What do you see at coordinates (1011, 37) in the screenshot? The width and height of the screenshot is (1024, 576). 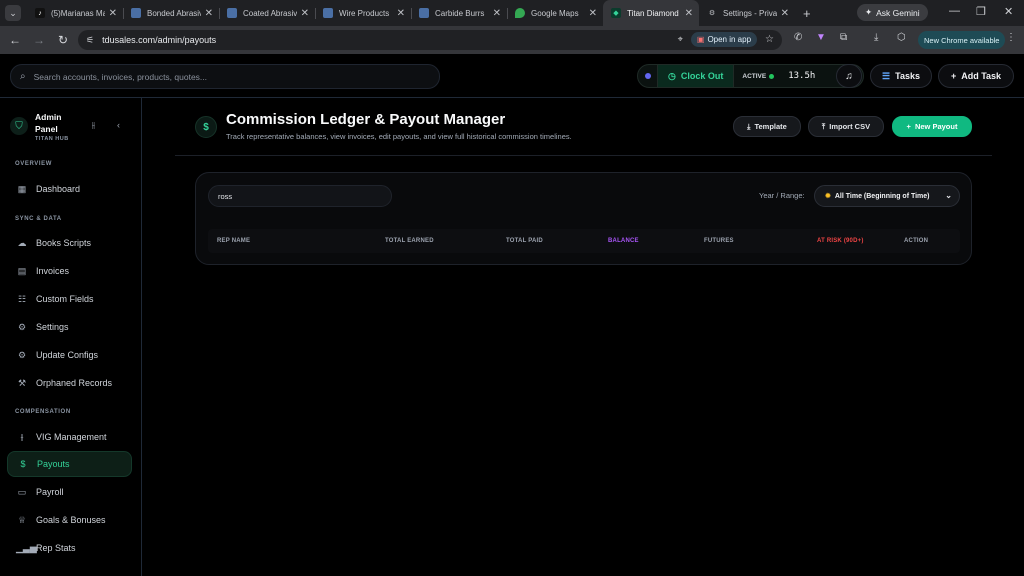 I see `more-menu-icon: ⋮` at bounding box center [1011, 37].